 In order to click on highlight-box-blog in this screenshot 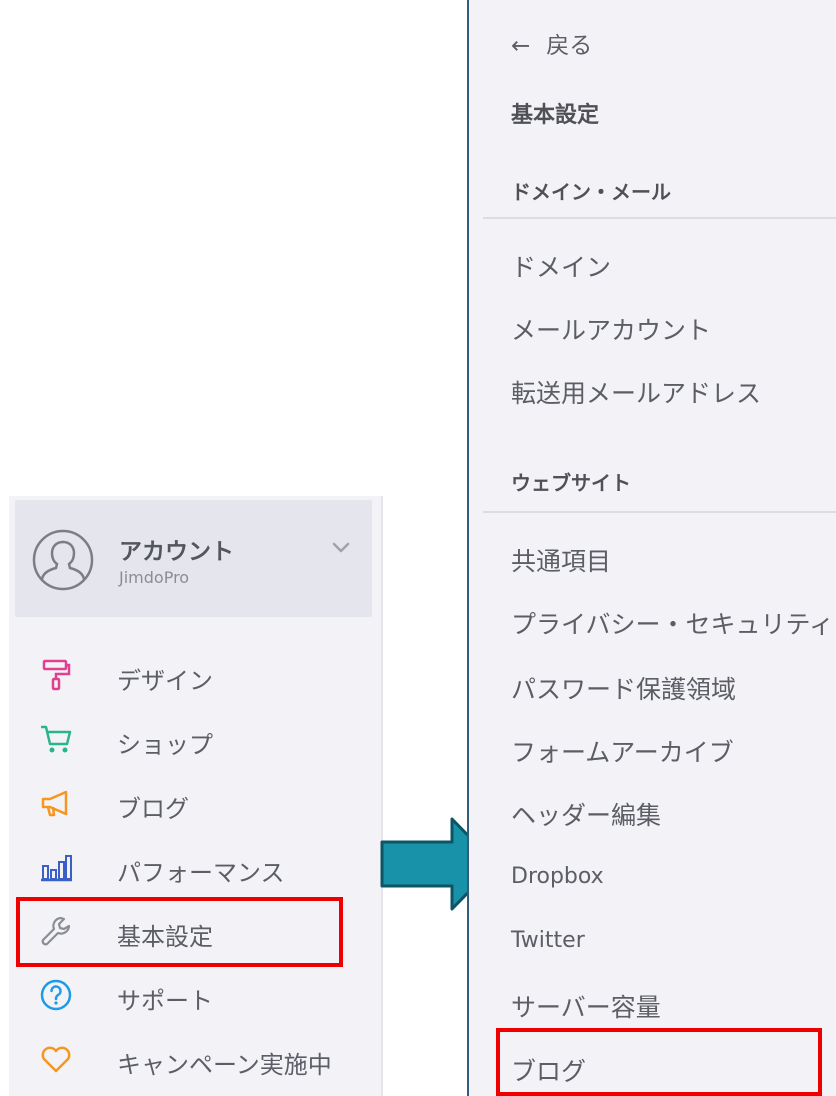, I will do `click(659, 1062)`.